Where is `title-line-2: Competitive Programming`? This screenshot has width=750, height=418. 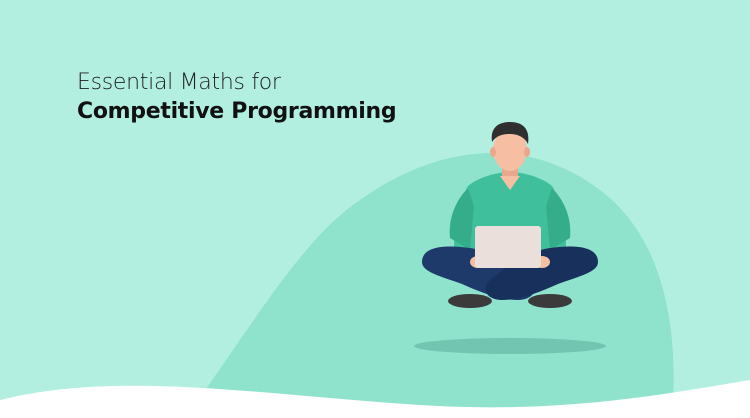
title-line-2: Competitive Programming is located at coordinates (237, 111).